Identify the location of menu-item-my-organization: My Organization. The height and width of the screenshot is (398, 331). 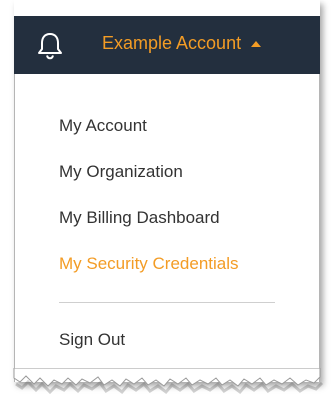
(121, 172).